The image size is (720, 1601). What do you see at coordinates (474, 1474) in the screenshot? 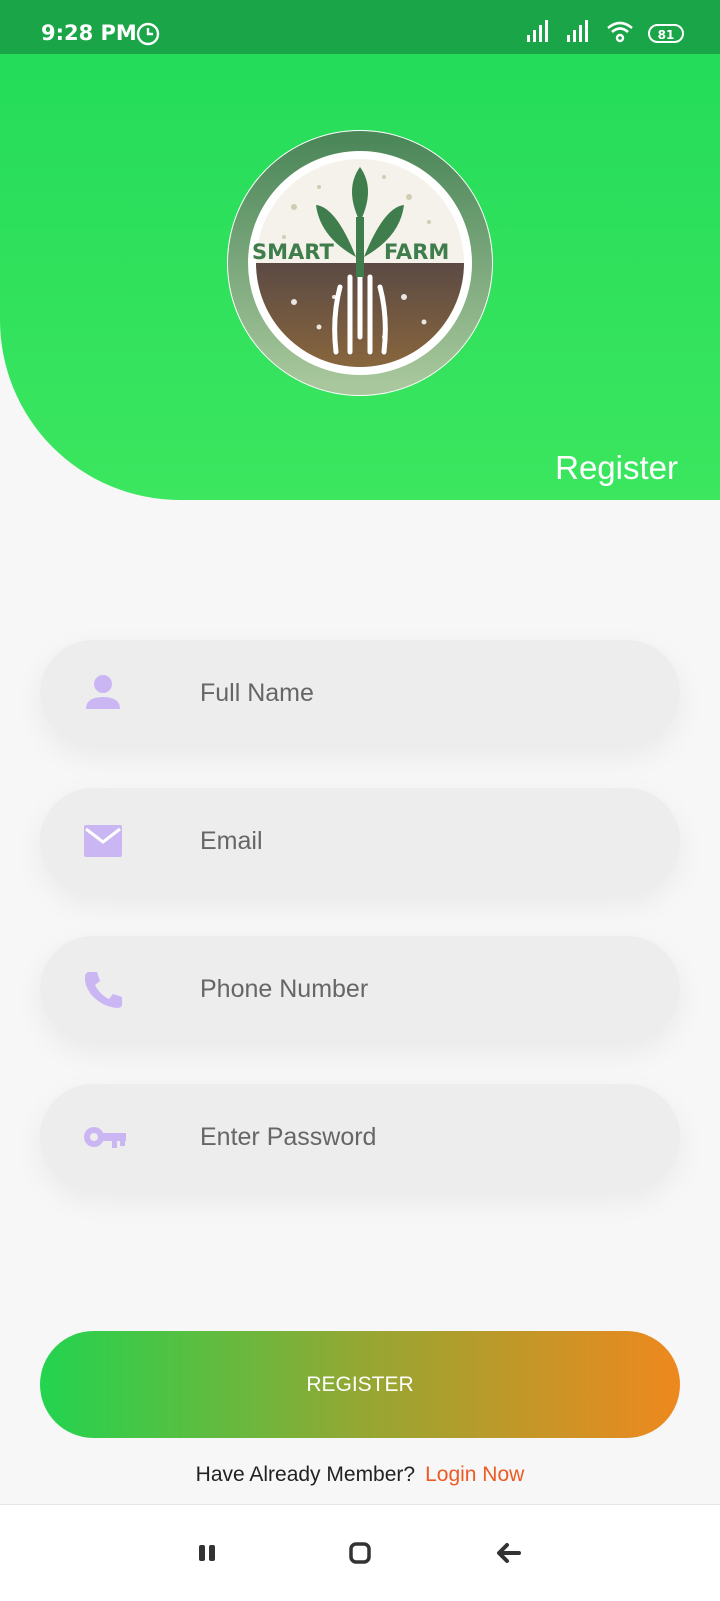
I see `login-now-link: Login Now` at bounding box center [474, 1474].